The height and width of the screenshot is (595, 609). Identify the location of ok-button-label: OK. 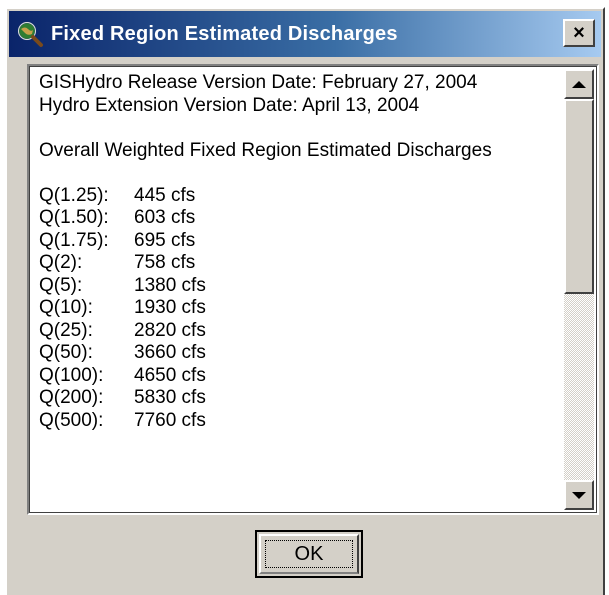
(309, 553).